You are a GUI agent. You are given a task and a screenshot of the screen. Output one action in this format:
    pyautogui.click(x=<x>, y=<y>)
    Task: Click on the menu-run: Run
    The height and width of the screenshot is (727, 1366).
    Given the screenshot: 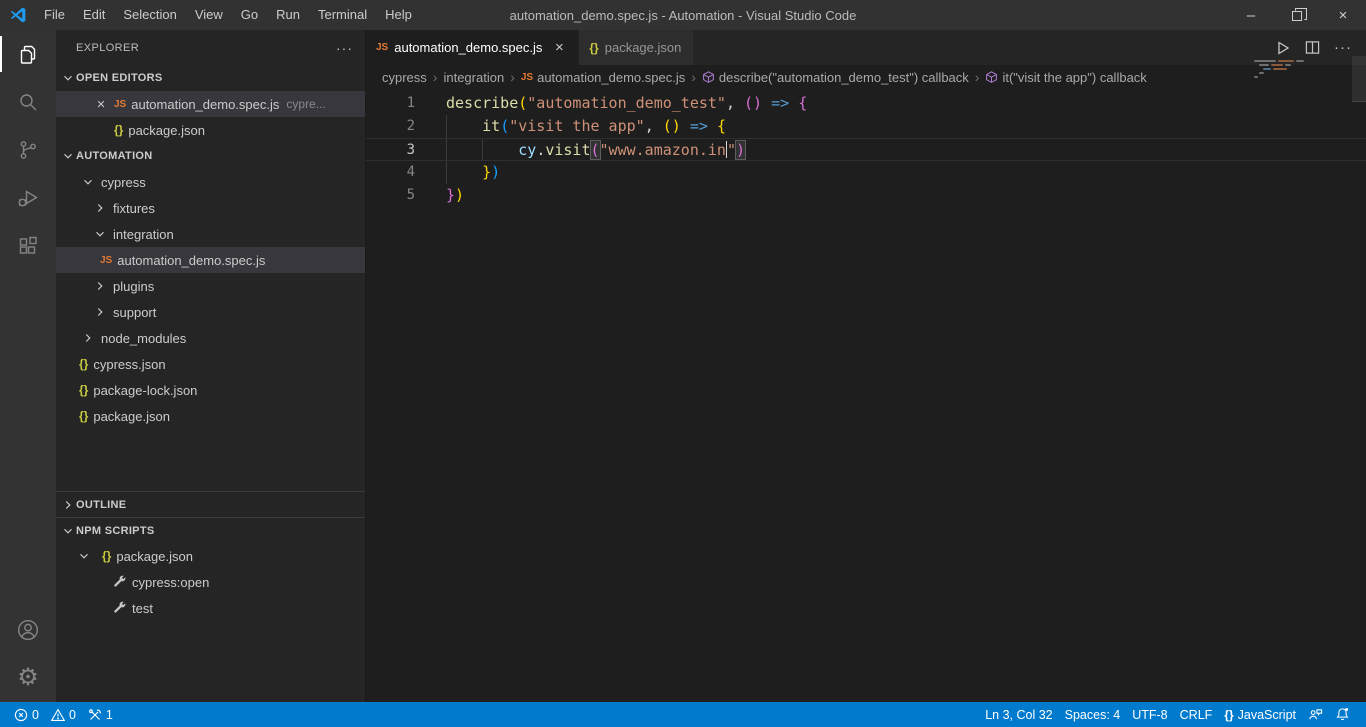 What is the action you would take?
    pyautogui.click(x=288, y=15)
    